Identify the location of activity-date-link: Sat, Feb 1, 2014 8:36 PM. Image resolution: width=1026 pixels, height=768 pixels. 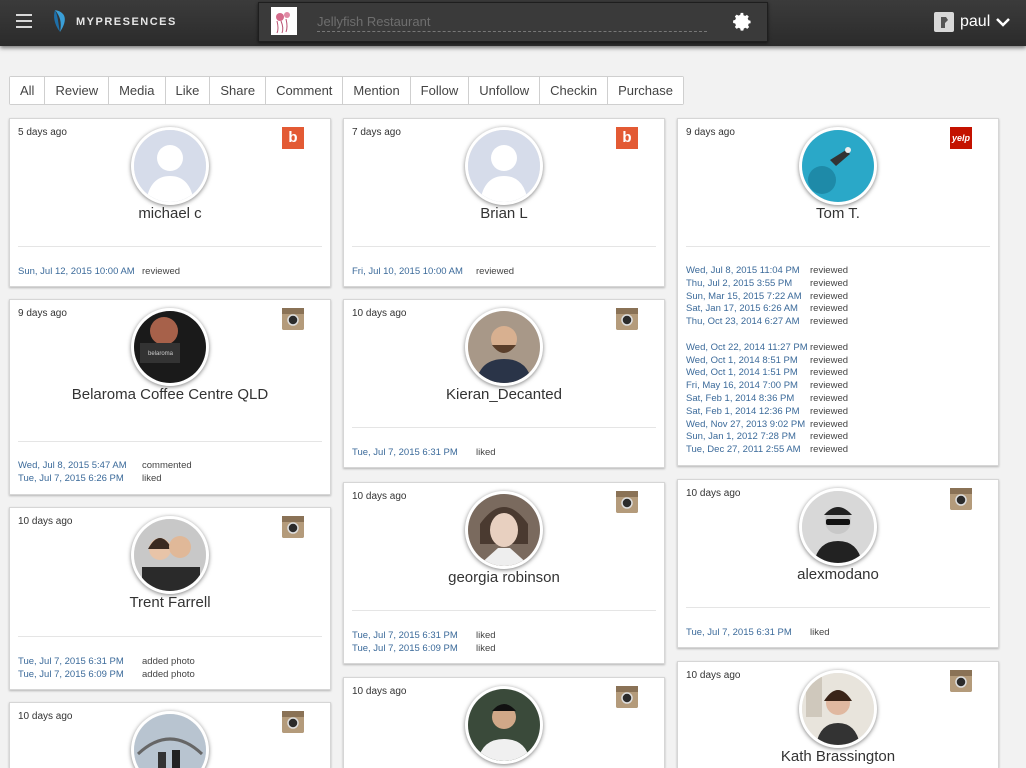
(748, 399).